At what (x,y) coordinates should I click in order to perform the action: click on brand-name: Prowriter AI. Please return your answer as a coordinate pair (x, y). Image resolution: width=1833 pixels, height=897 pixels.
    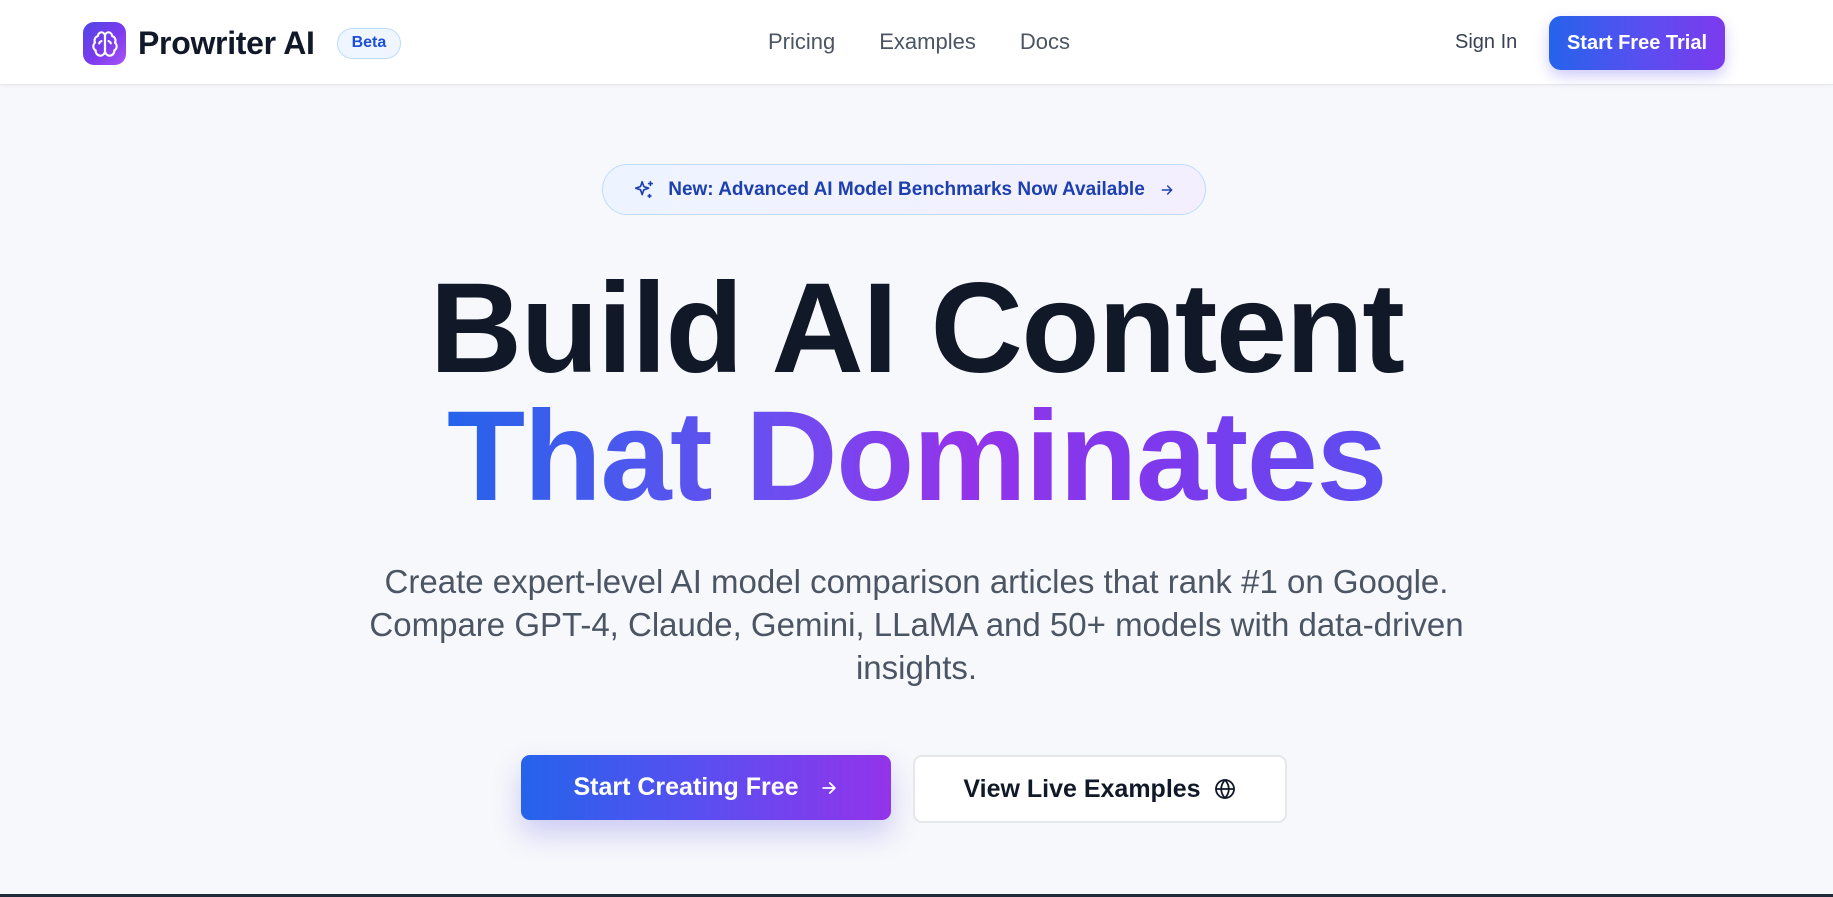
    Looking at the image, I should click on (226, 43).